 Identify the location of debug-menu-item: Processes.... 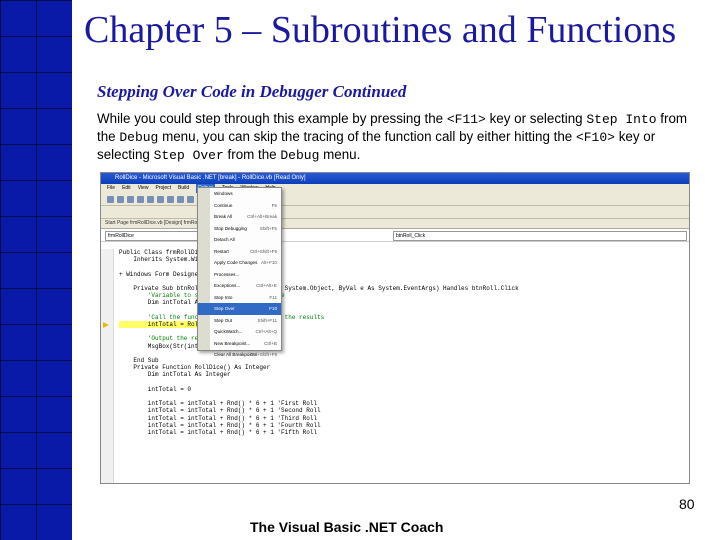
(239, 275).